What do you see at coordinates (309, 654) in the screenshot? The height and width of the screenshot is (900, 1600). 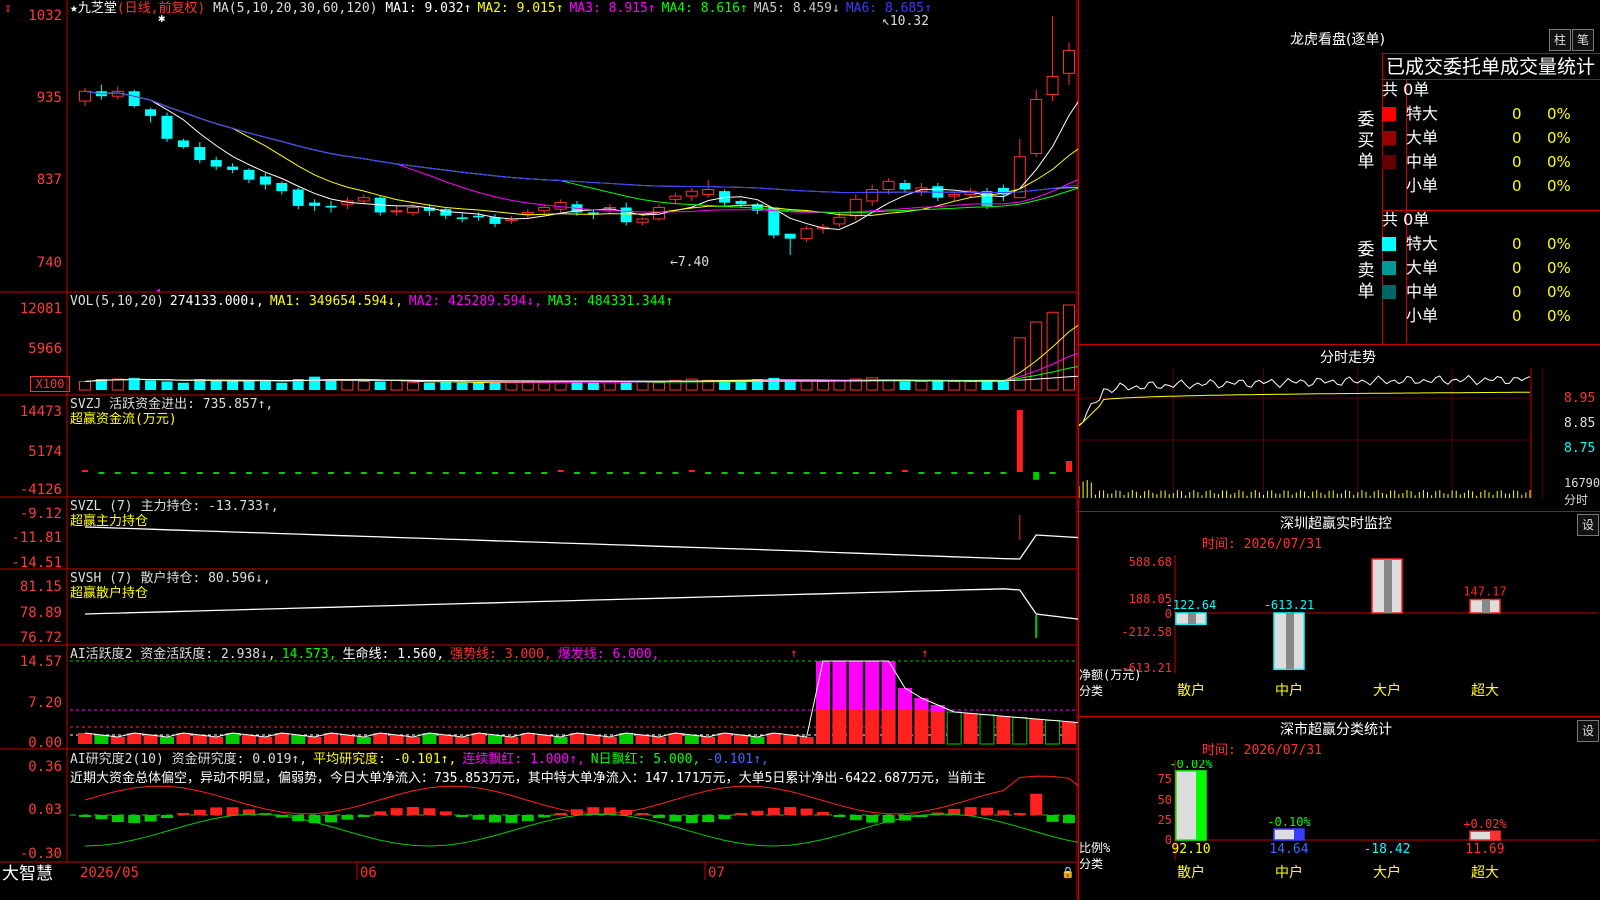 I see `header-value: 14.573,` at bounding box center [309, 654].